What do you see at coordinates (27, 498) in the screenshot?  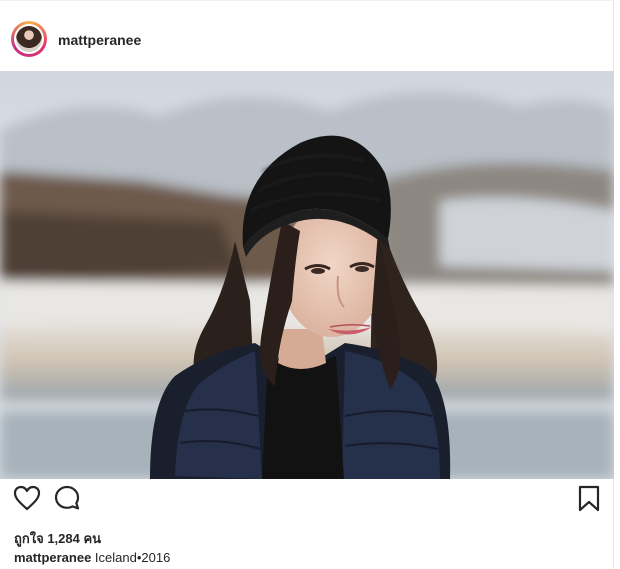 I see `heart-outline-icon` at bounding box center [27, 498].